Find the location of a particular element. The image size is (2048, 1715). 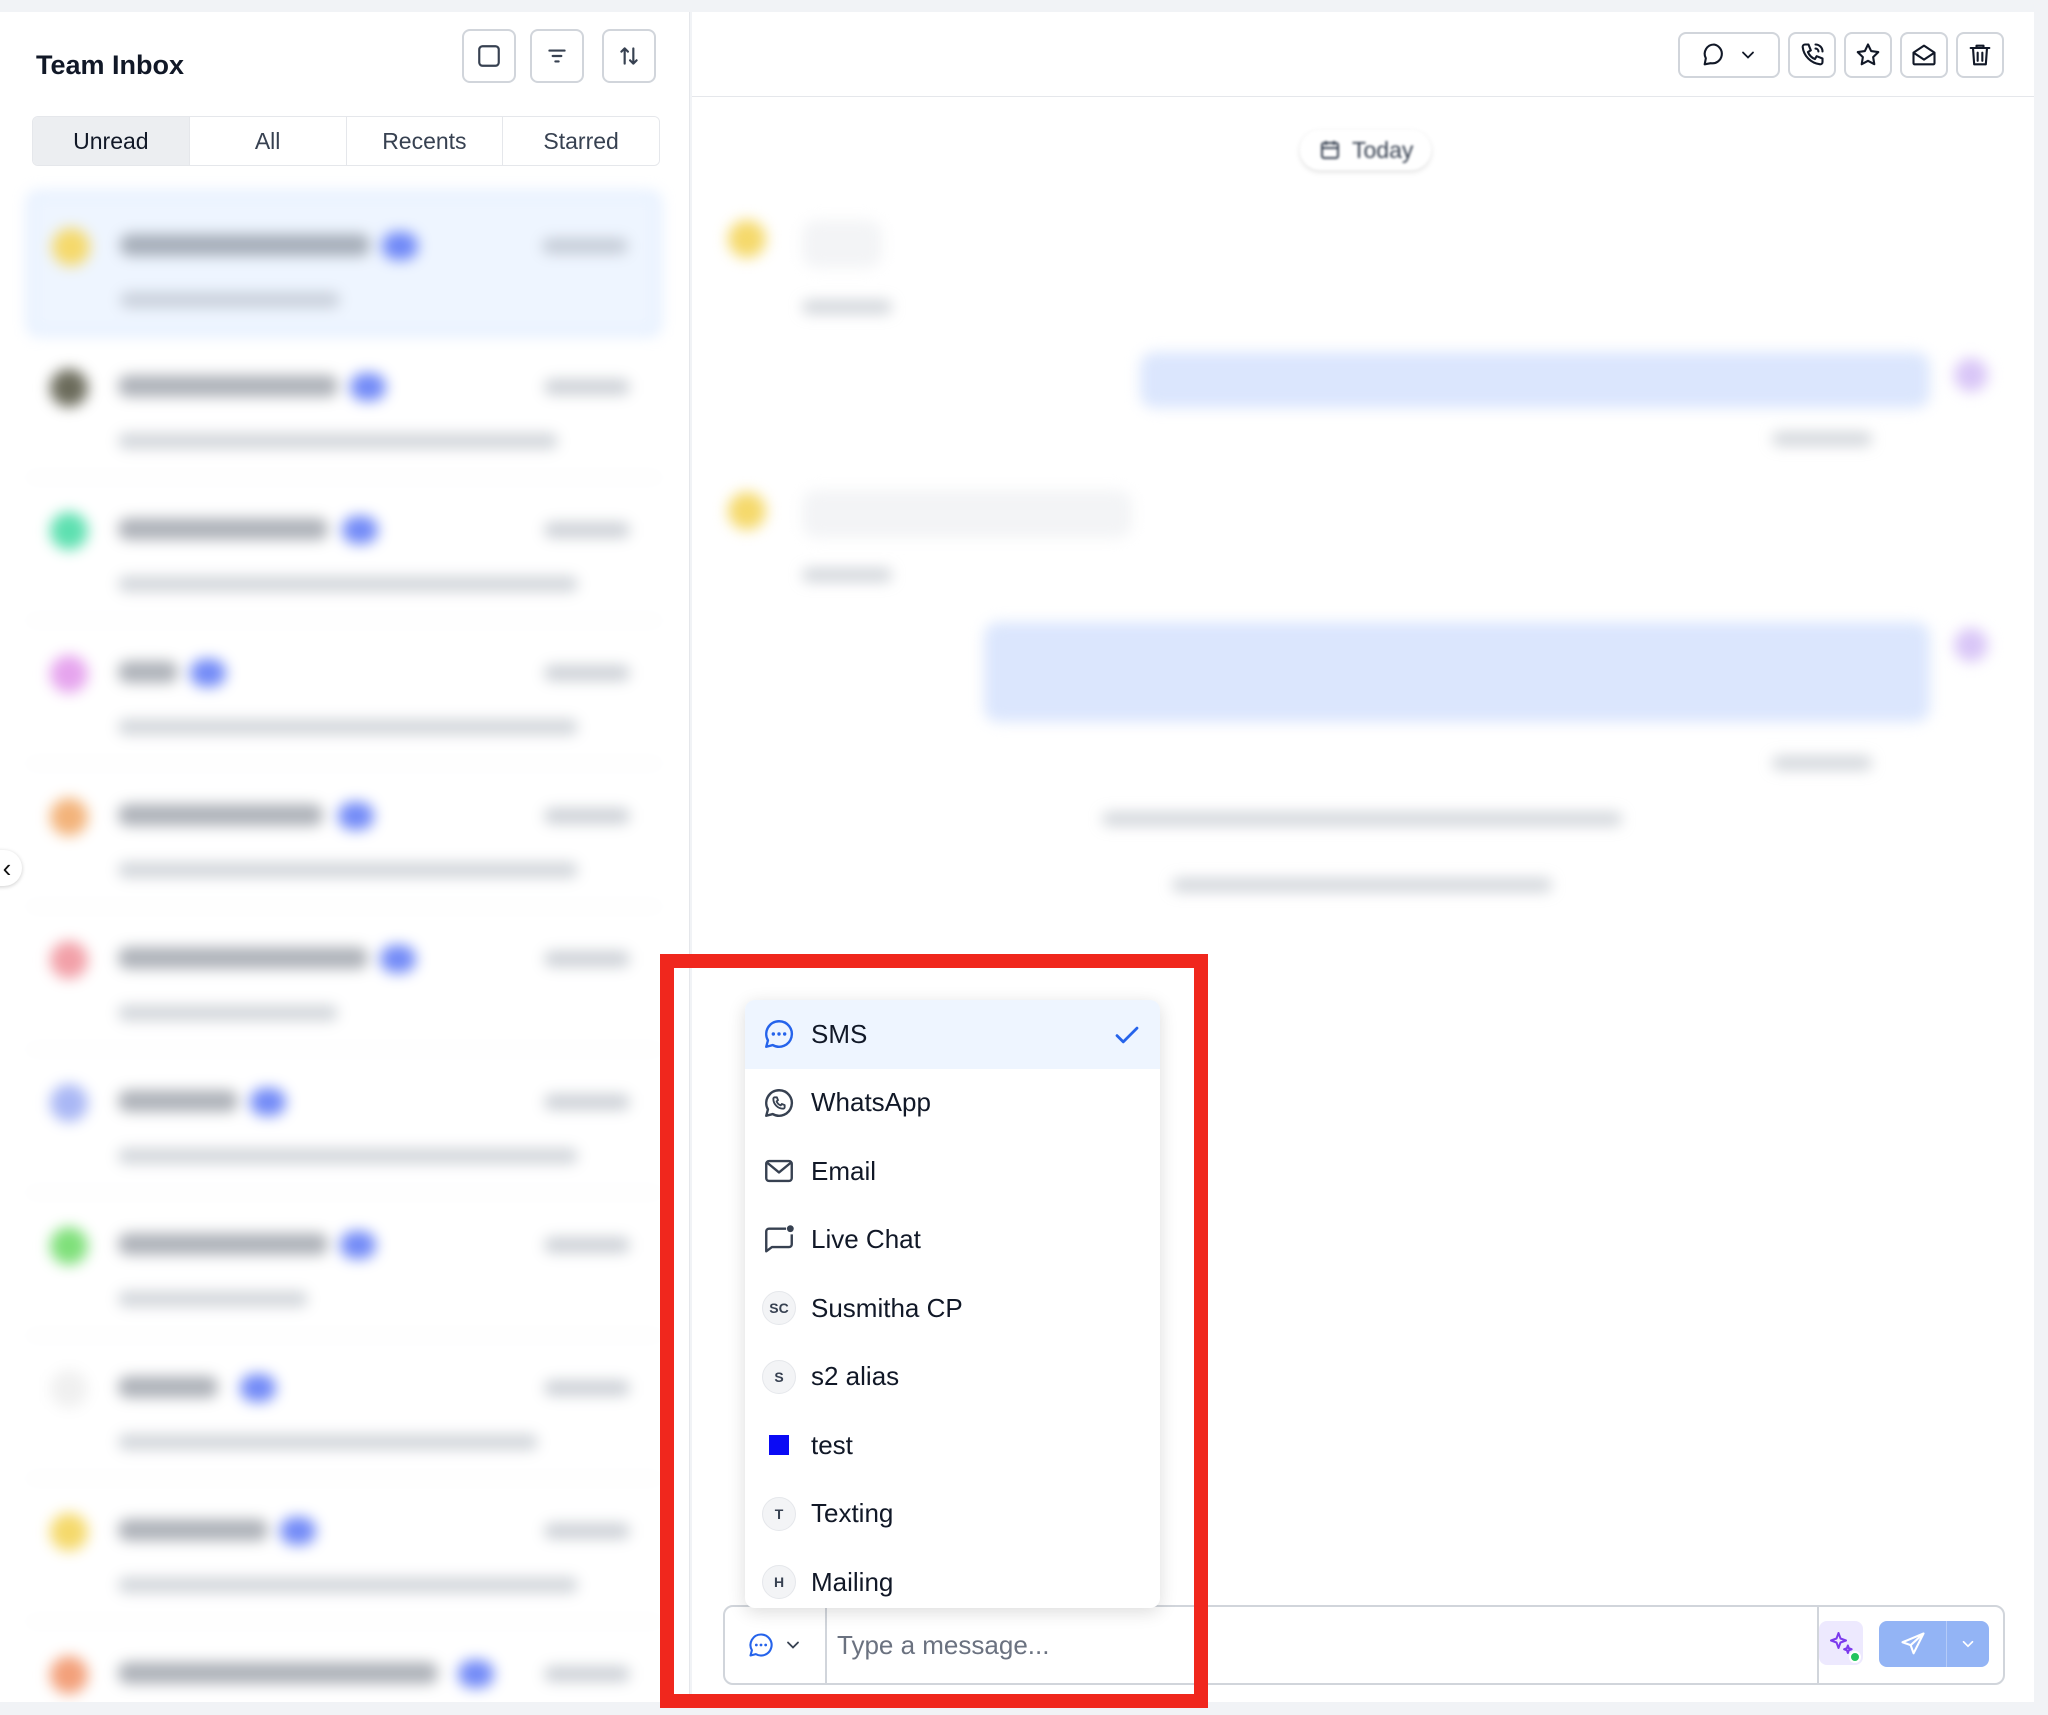

tab-unread: Unread is located at coordinates (111, 141).